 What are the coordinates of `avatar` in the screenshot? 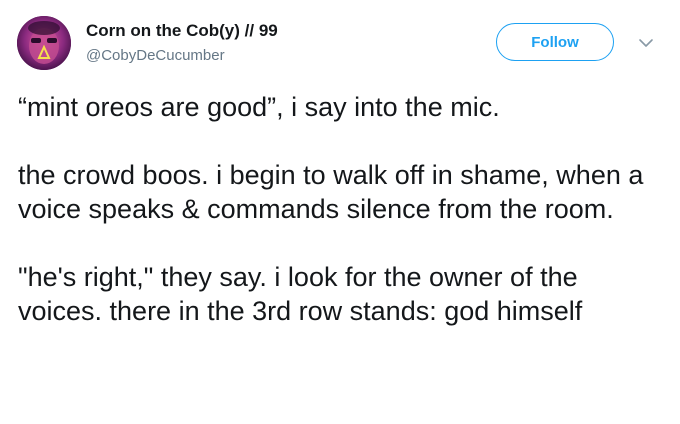 It's located at (44, 43).